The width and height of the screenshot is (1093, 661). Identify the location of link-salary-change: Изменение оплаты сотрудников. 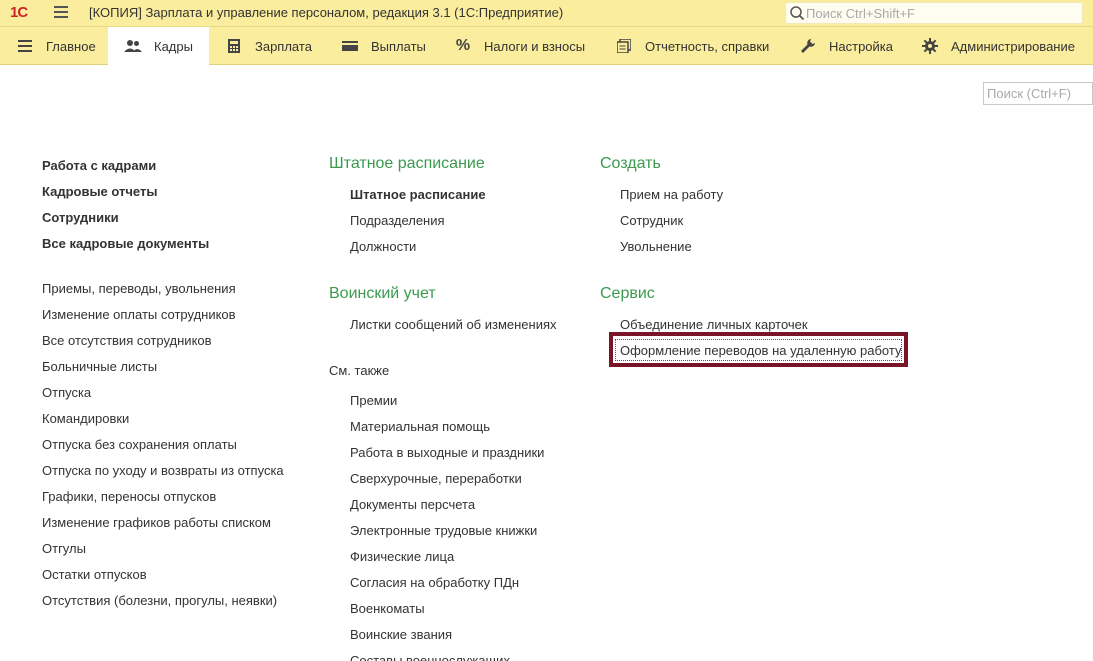
(163, 320).